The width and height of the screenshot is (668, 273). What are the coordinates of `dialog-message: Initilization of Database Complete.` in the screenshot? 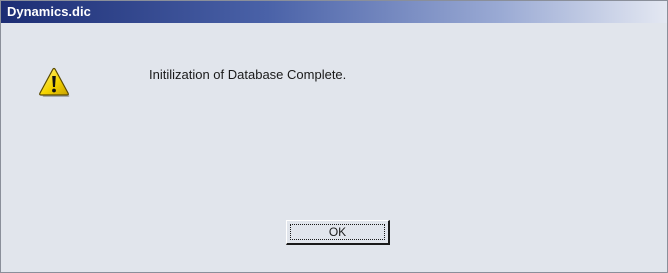 It's located at (248, 74).